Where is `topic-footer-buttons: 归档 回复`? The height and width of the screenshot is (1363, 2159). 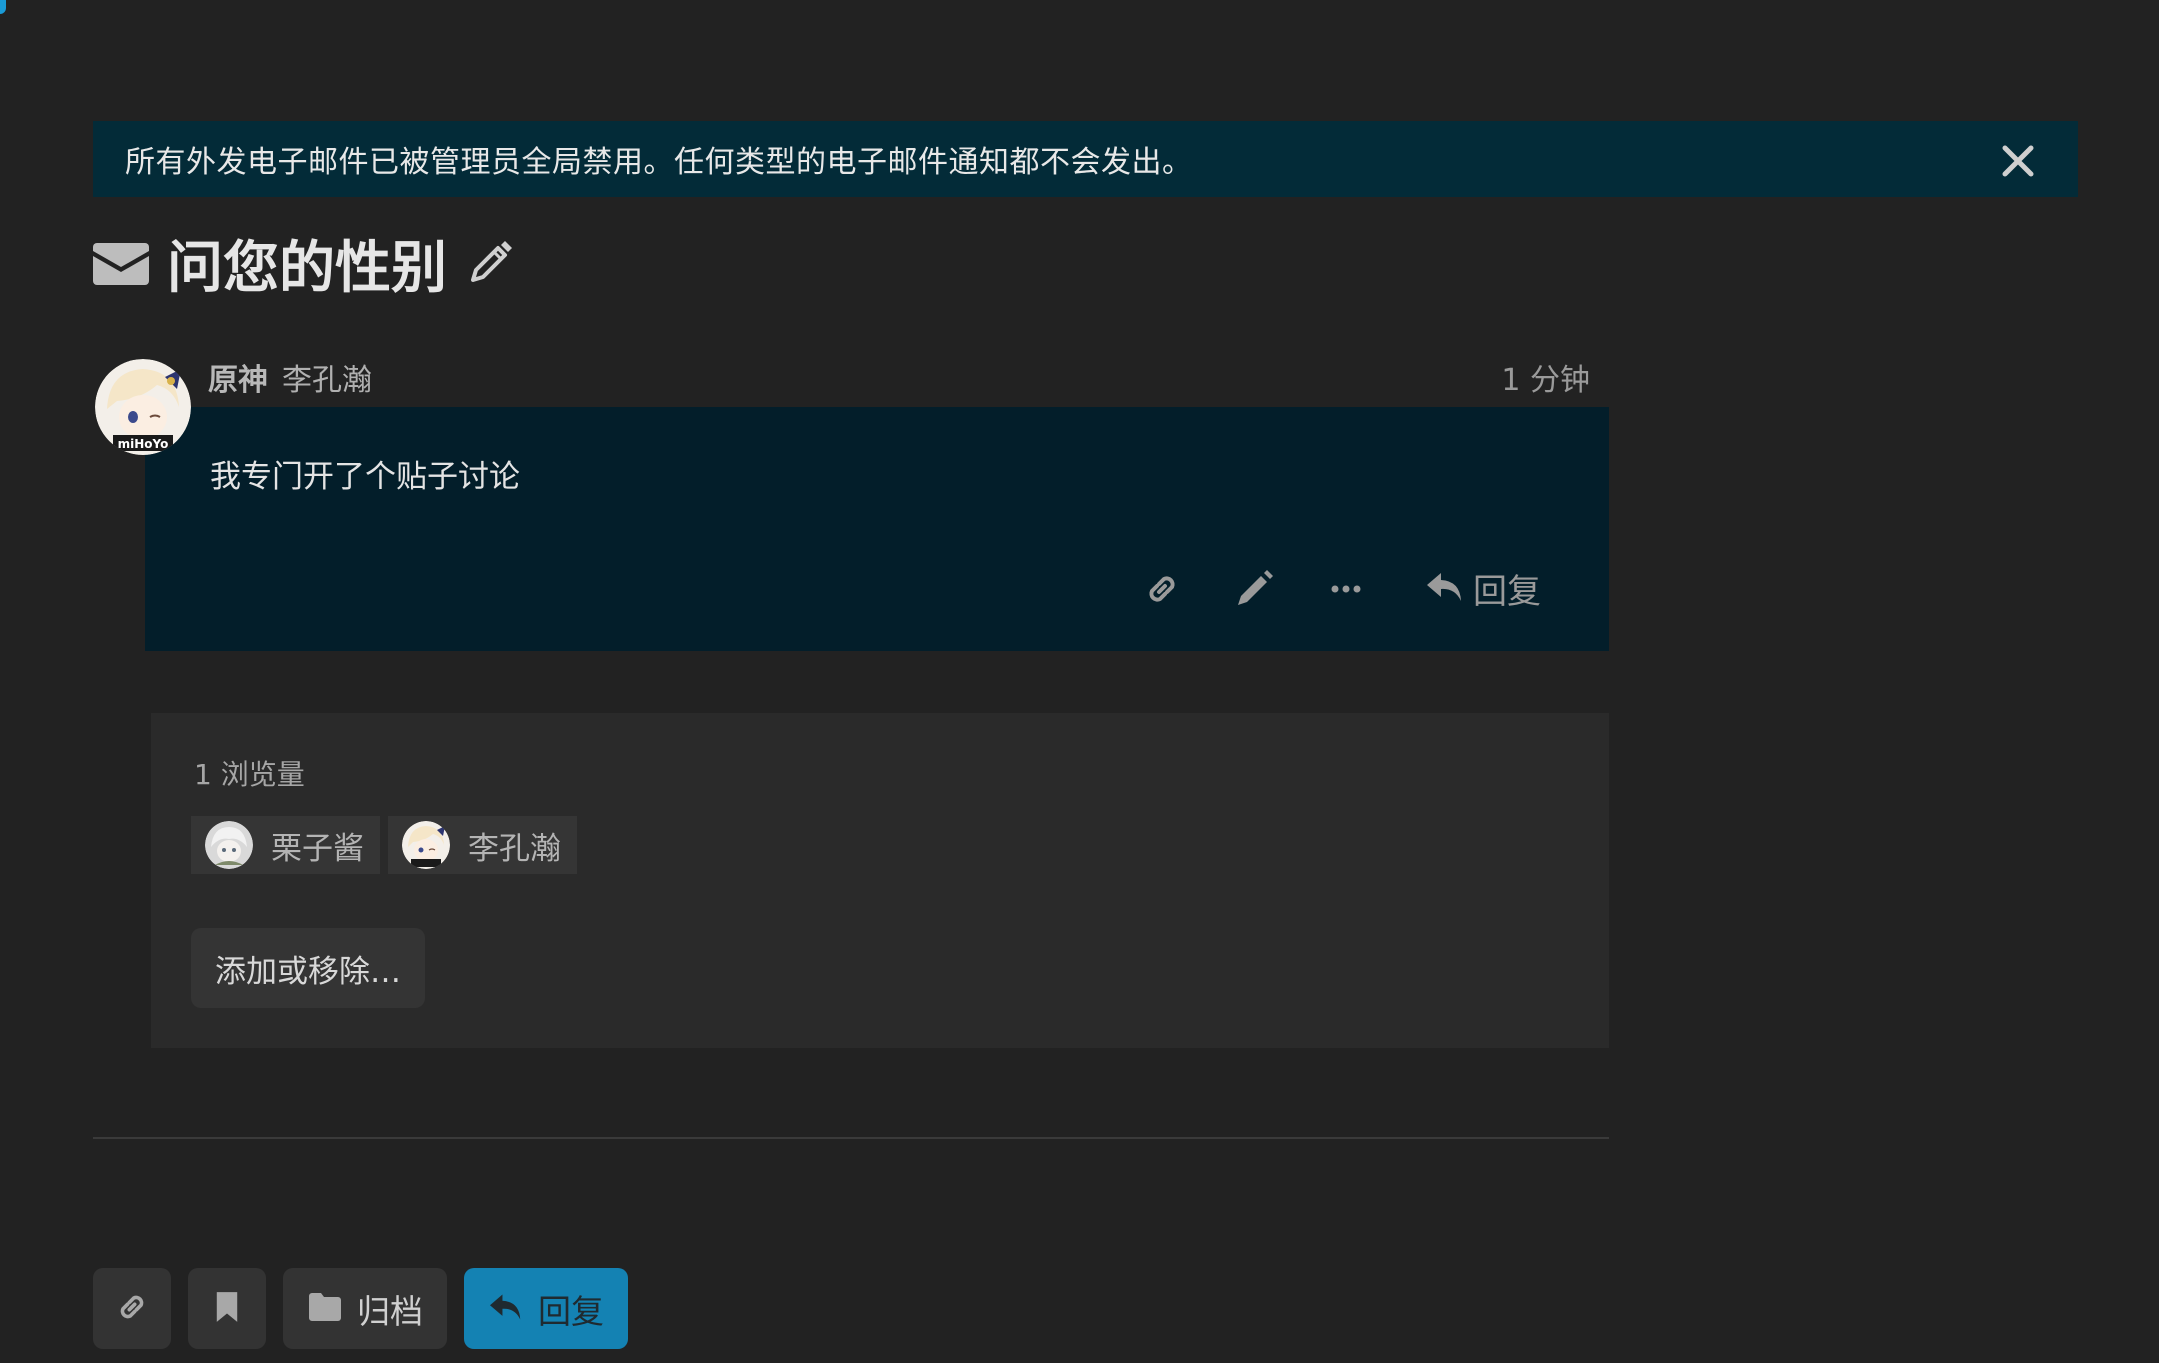
topic-footer-buttons: 归档 回复 is located at coordinates (360, 1308).